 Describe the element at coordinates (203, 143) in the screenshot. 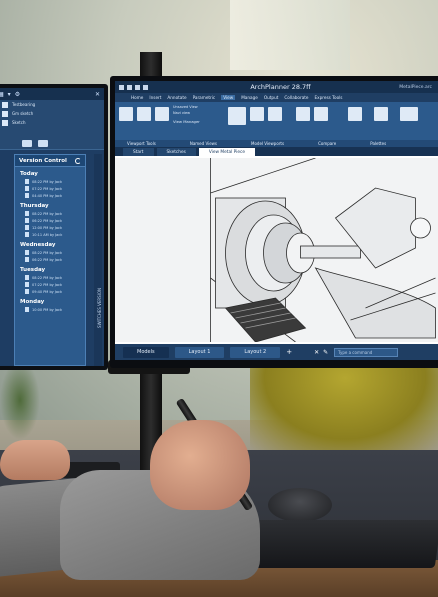

I see `ribbon-panel-label: Named Views` at that location.